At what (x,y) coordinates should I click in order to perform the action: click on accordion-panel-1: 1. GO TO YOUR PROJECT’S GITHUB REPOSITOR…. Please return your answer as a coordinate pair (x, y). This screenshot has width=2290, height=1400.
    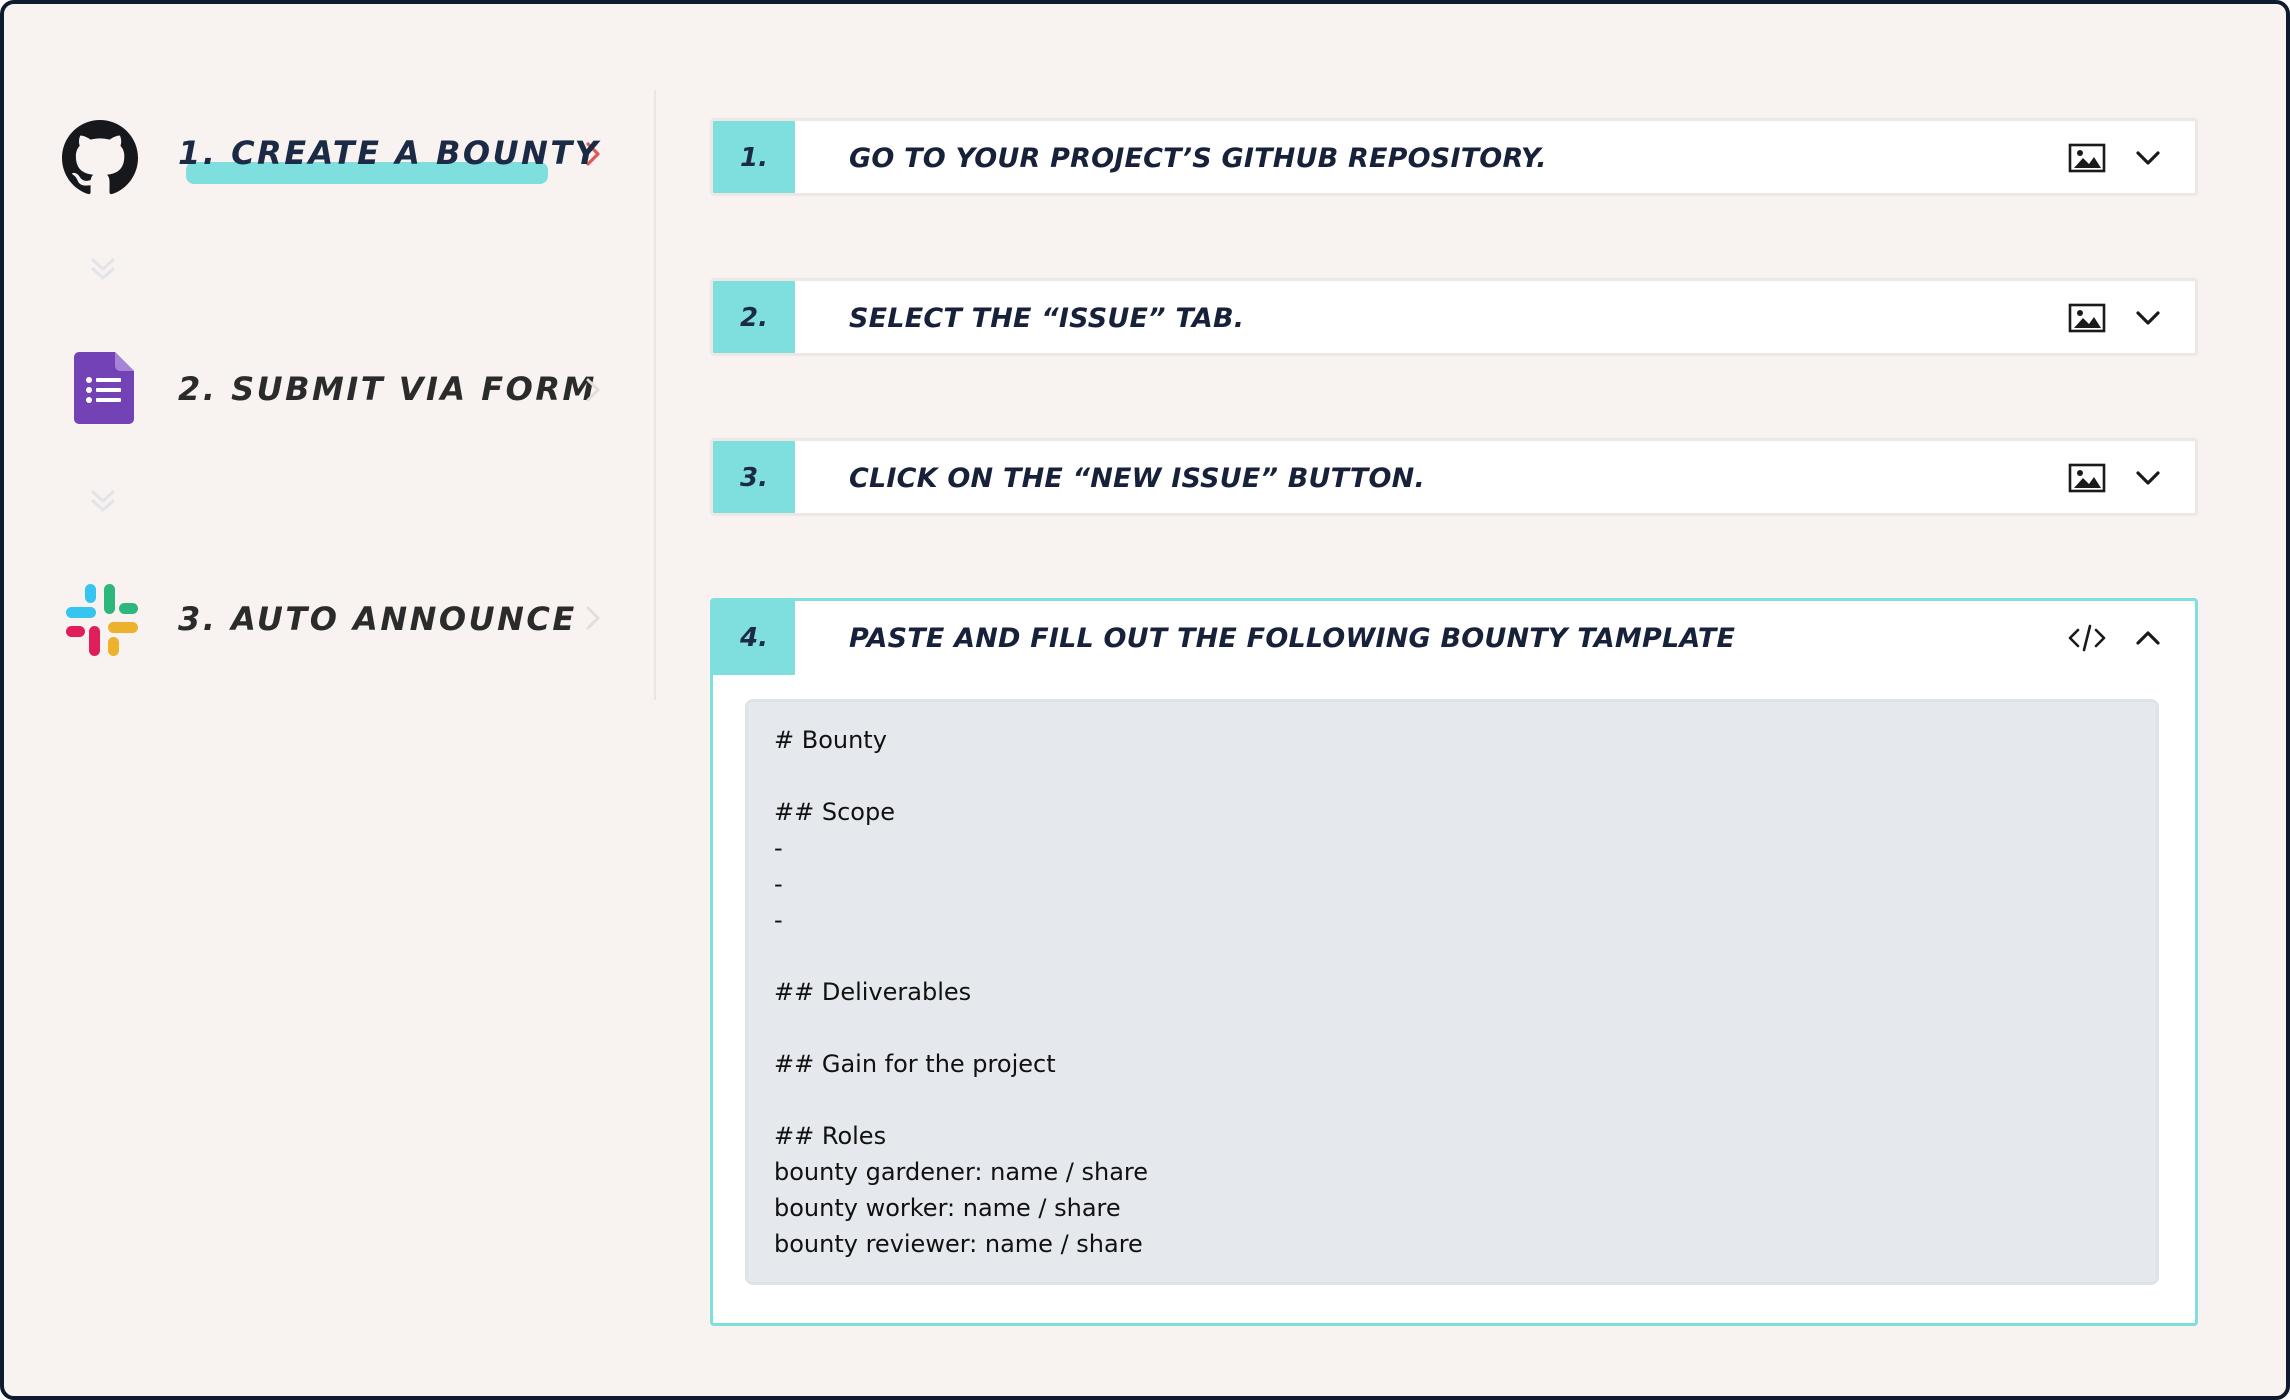
    Looking at the image, I should click on (1454, 157).